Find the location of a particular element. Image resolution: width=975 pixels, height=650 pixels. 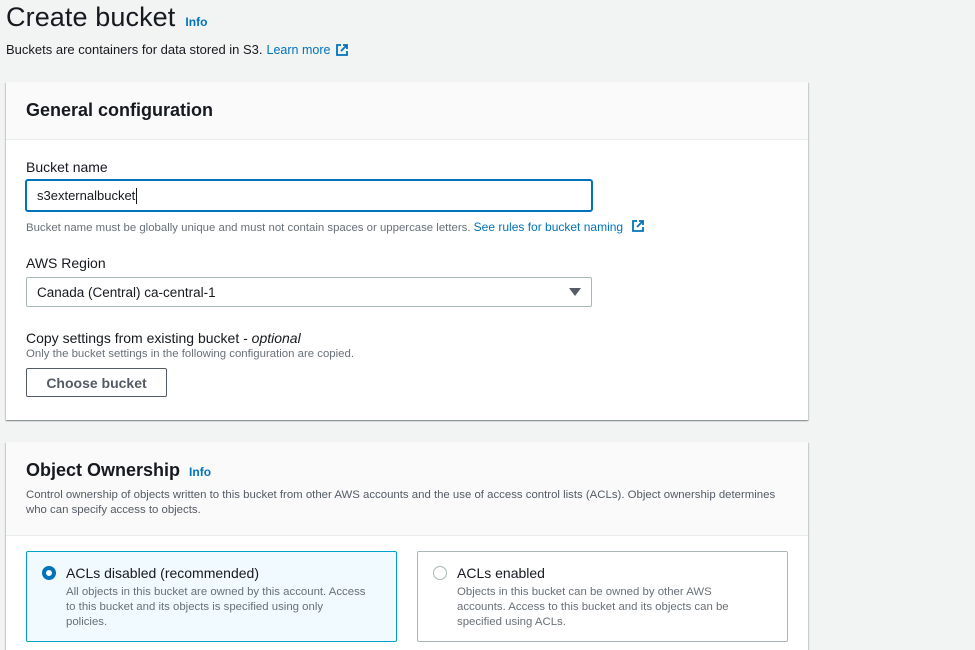

page-info-link: Info is located at coordinates (196, 22).